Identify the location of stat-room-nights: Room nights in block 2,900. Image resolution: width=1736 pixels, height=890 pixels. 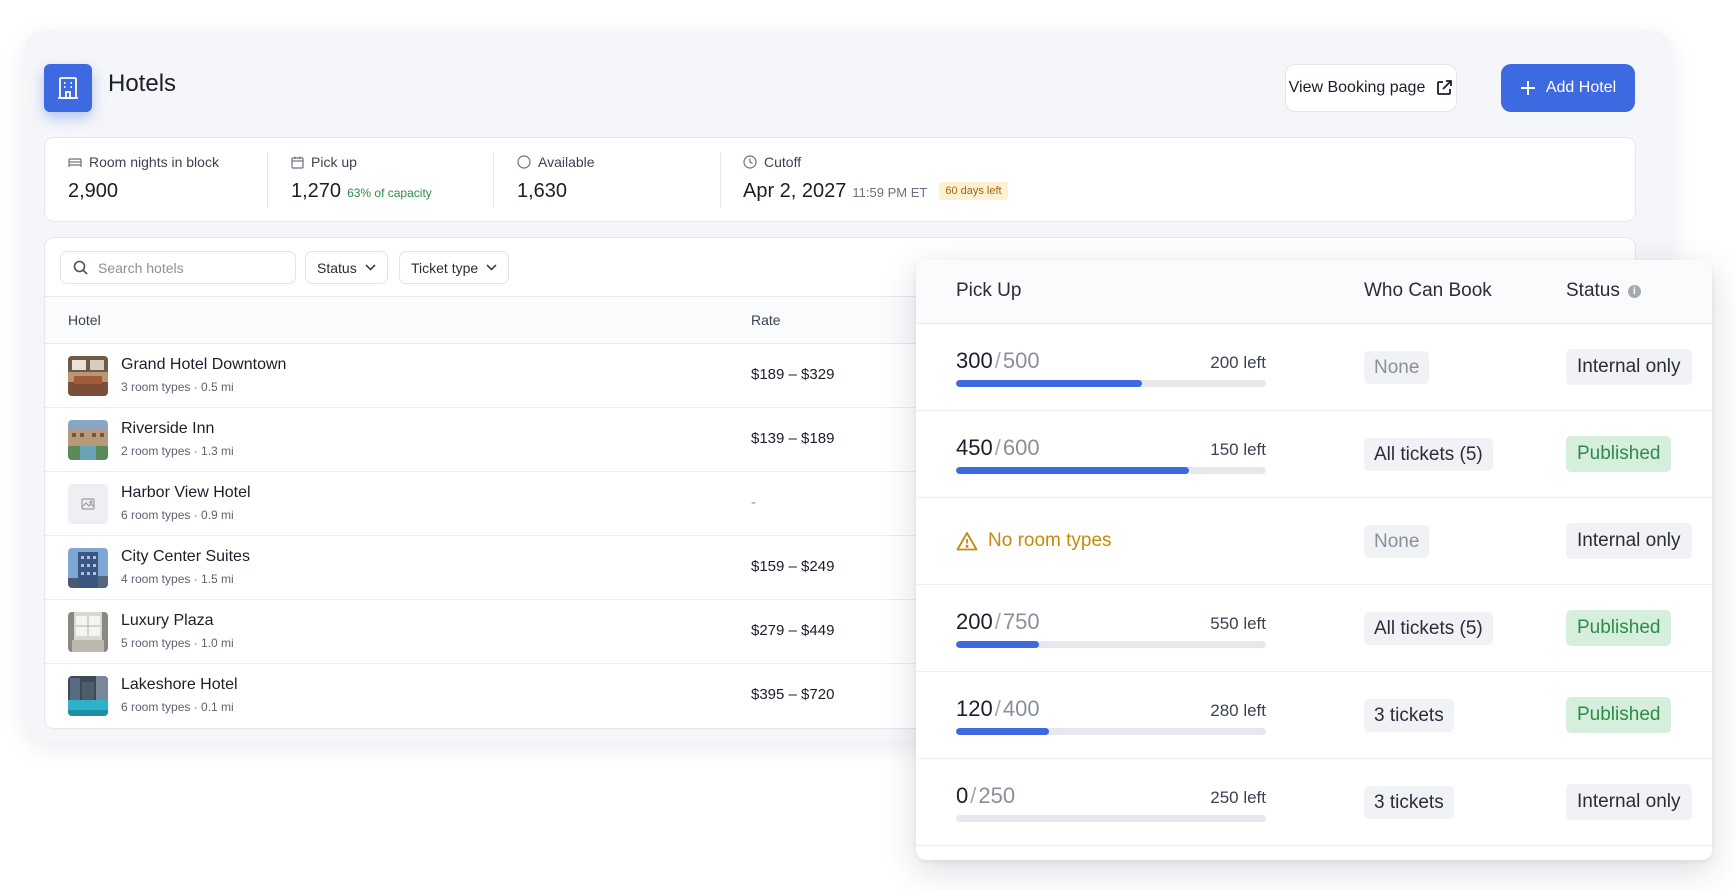
(143, 177).